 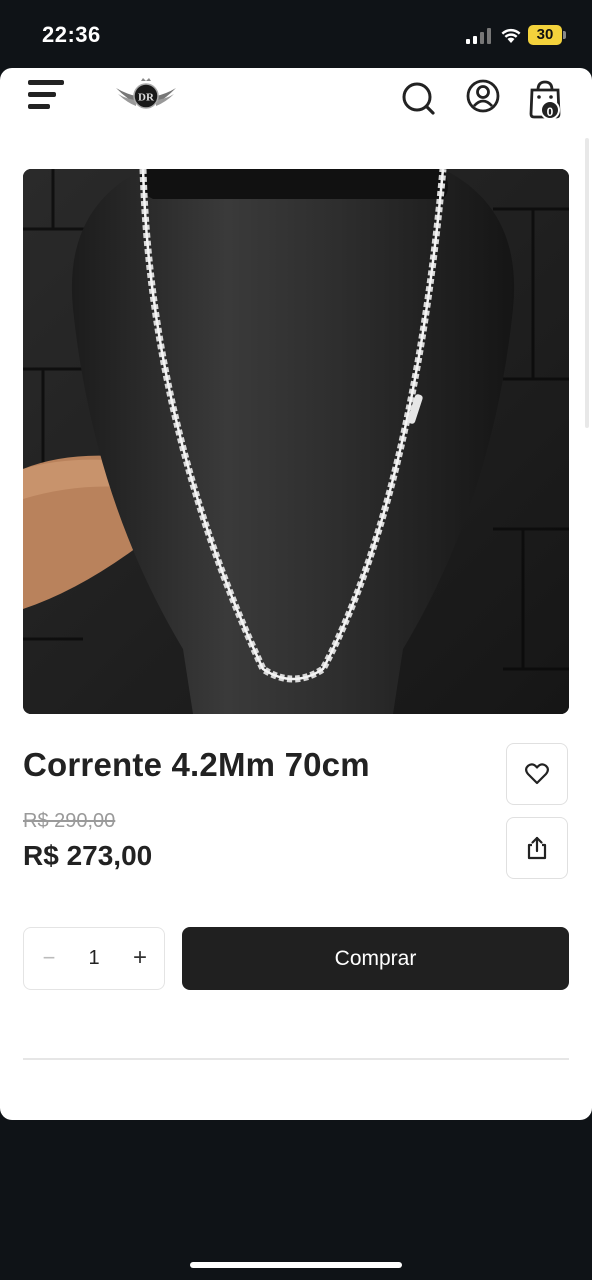 I want to click on battery-level: 30, so click(x=545, y=34).